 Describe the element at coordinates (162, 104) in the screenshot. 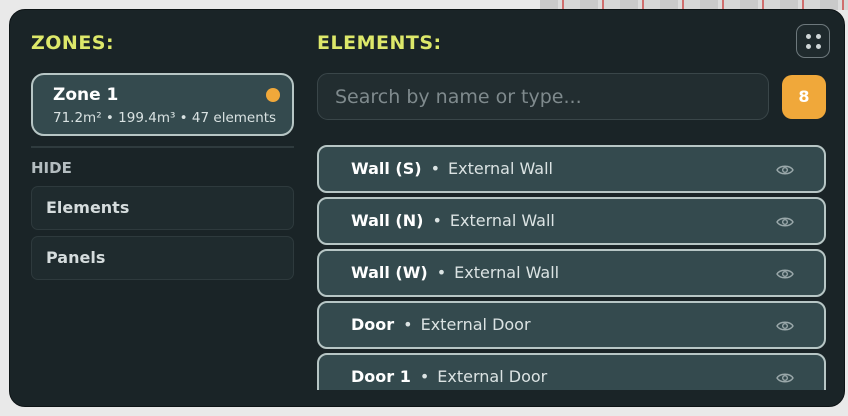

I see `zone-card: Zone 1 71.2m² • 199.4m³ • 47 elements` at that location.